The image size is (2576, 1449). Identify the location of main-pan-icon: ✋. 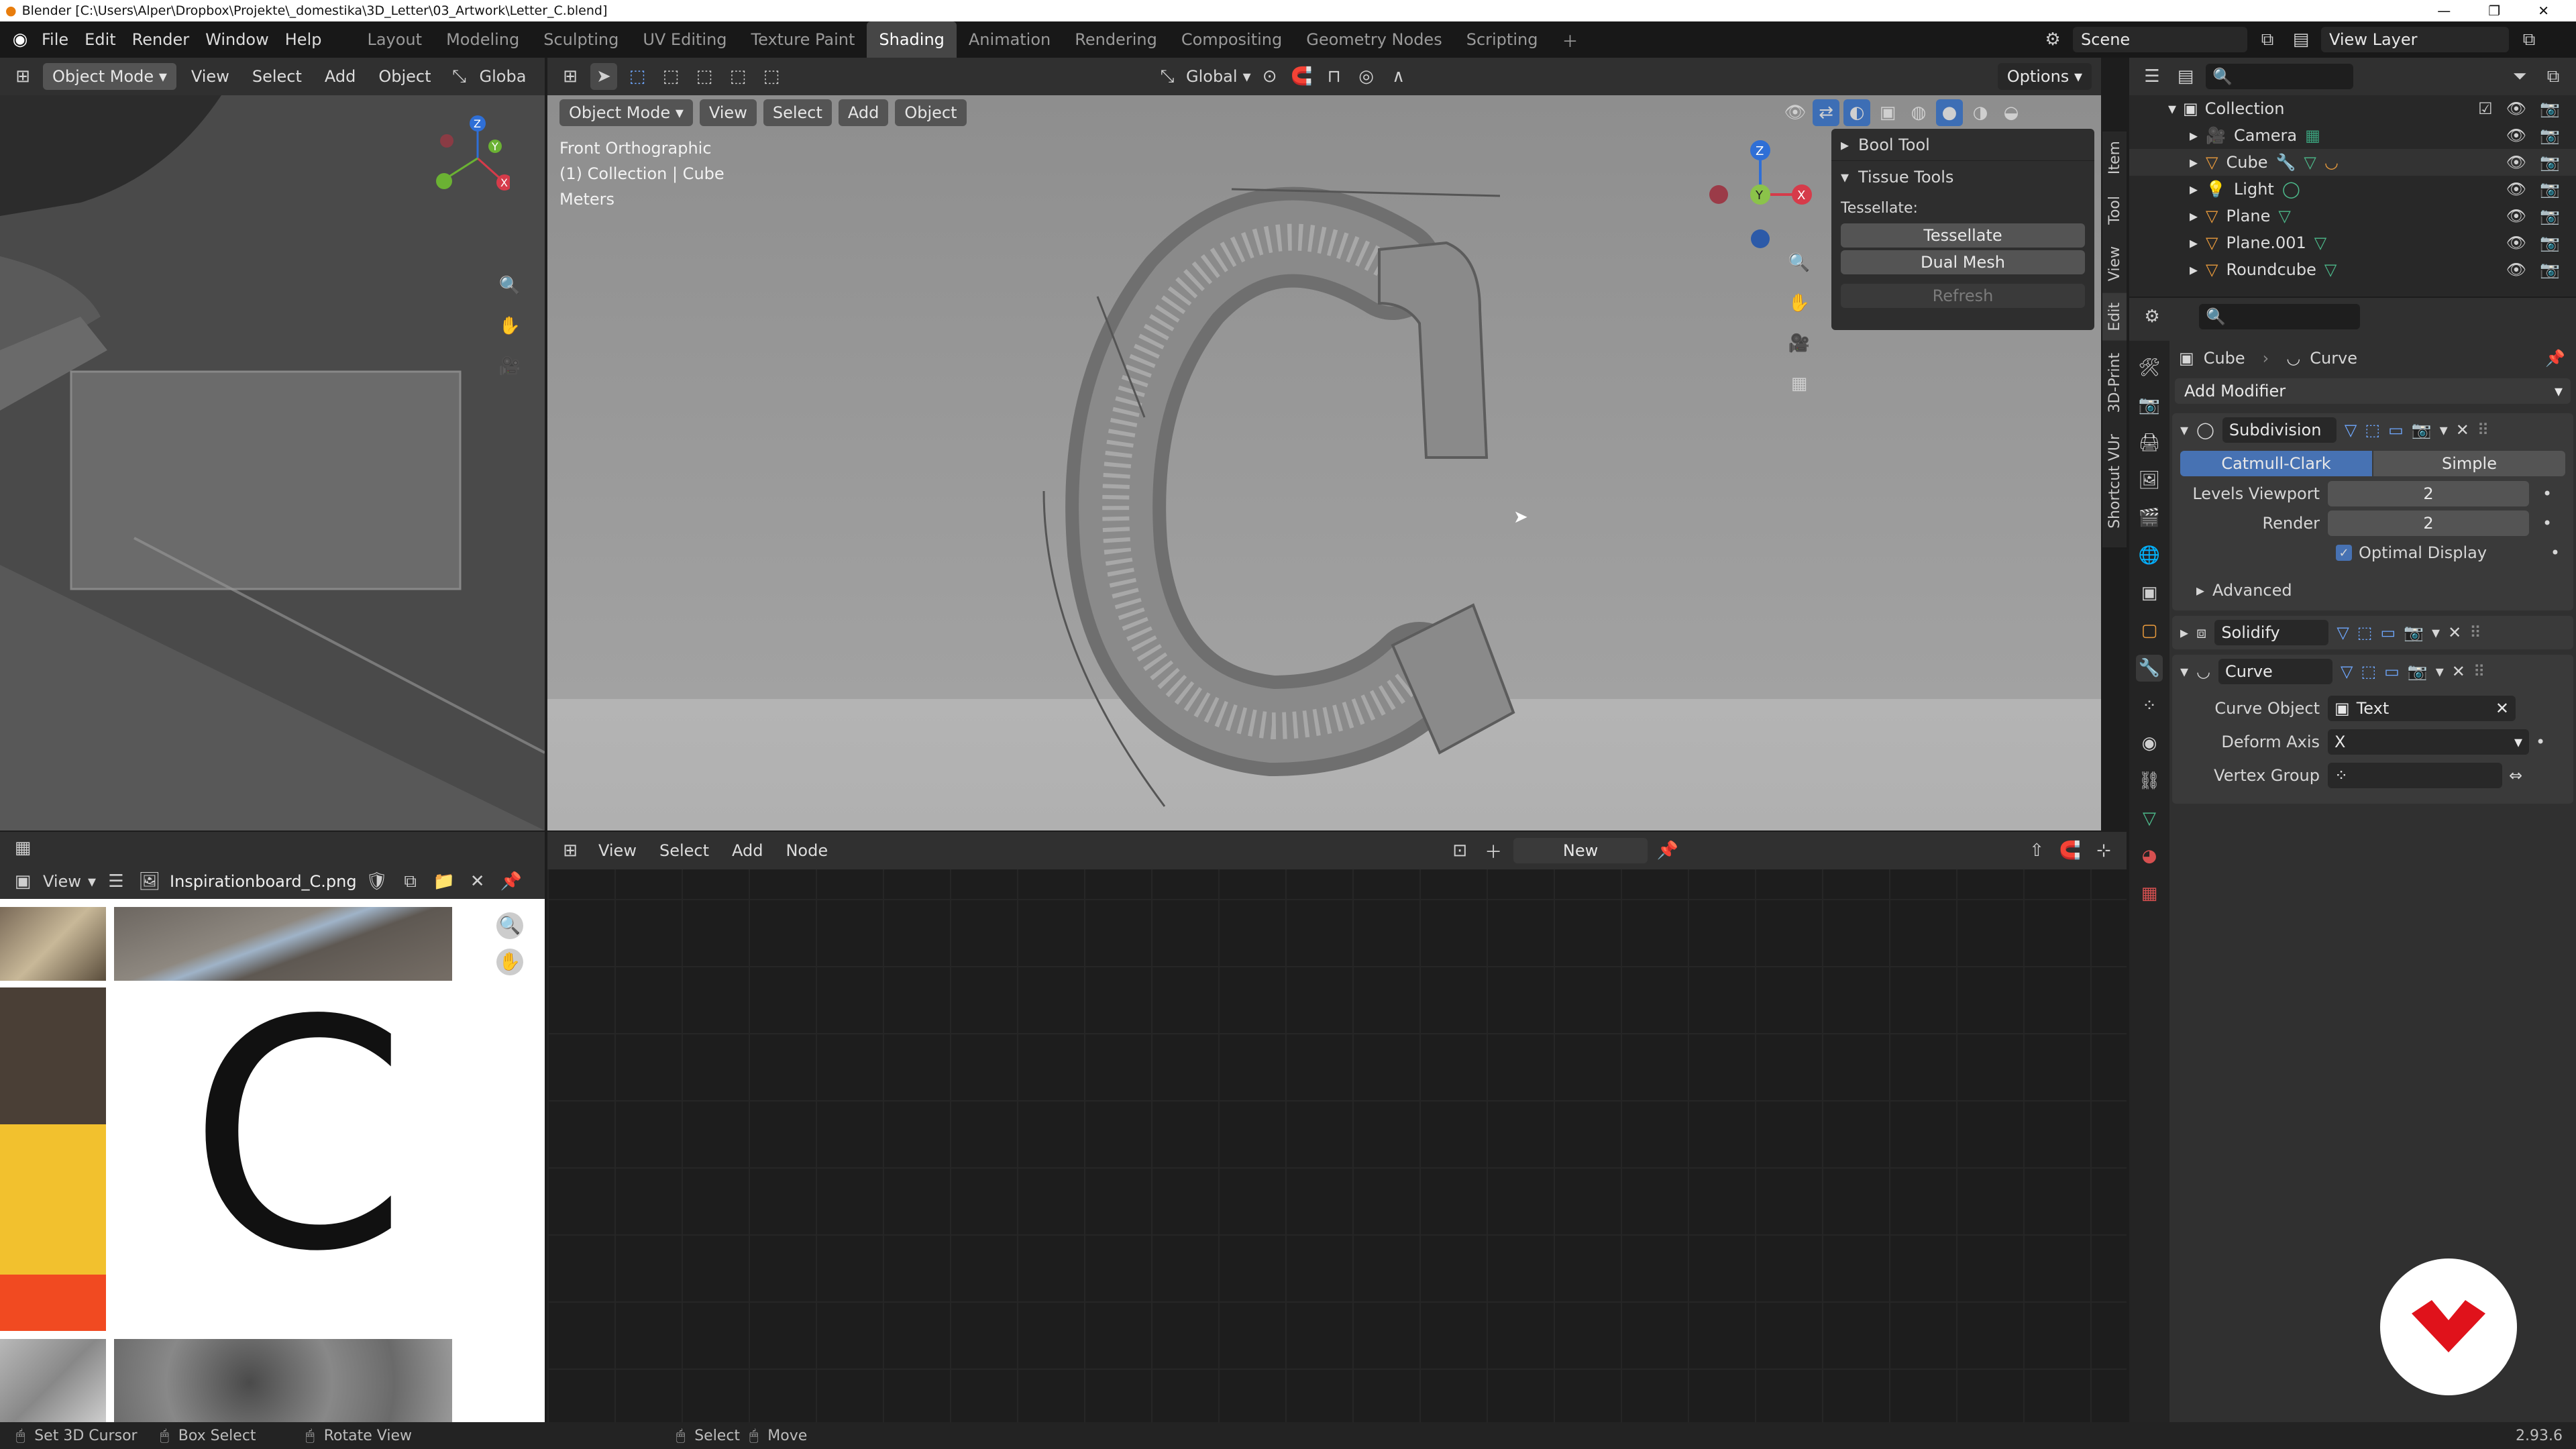
(1799, 303).